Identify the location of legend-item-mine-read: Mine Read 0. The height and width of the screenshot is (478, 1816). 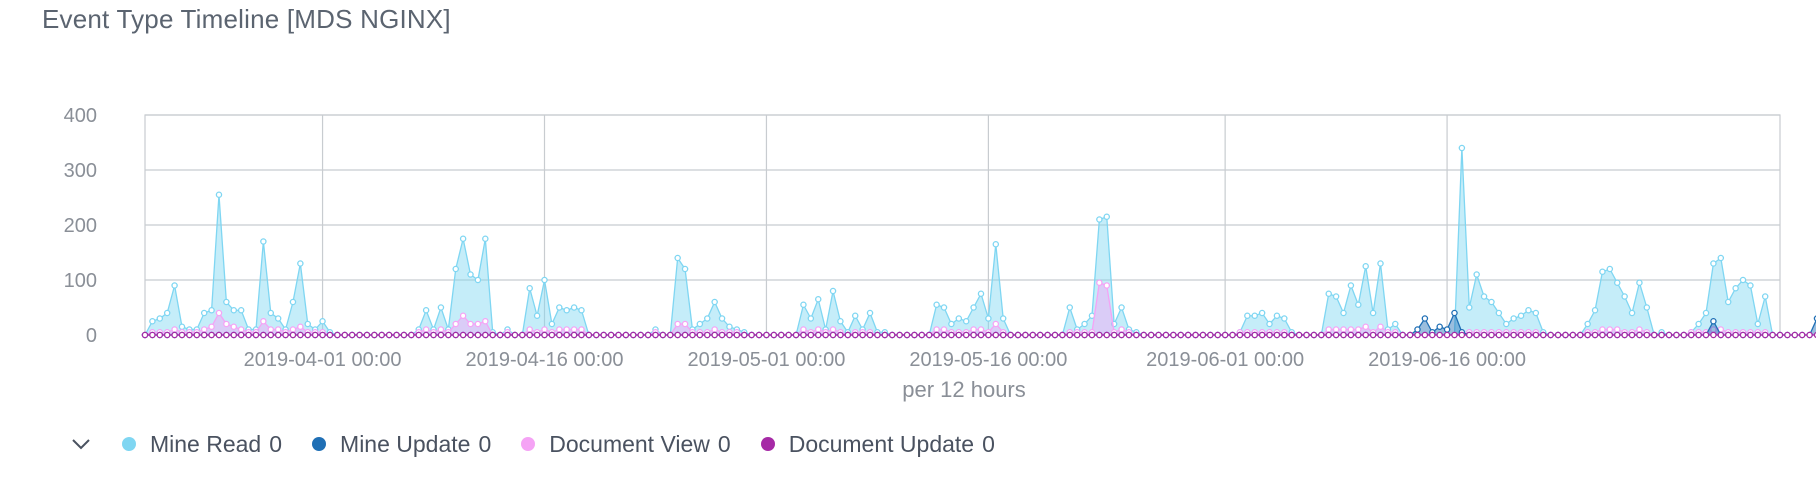
(202, 444).